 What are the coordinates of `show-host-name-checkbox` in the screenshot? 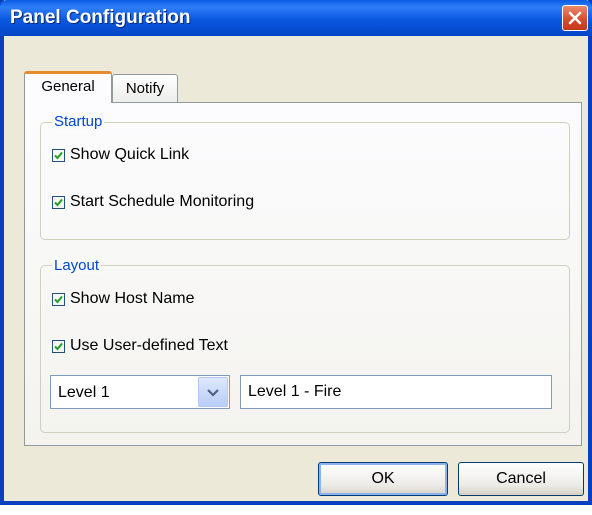 It's located at (58, 299).